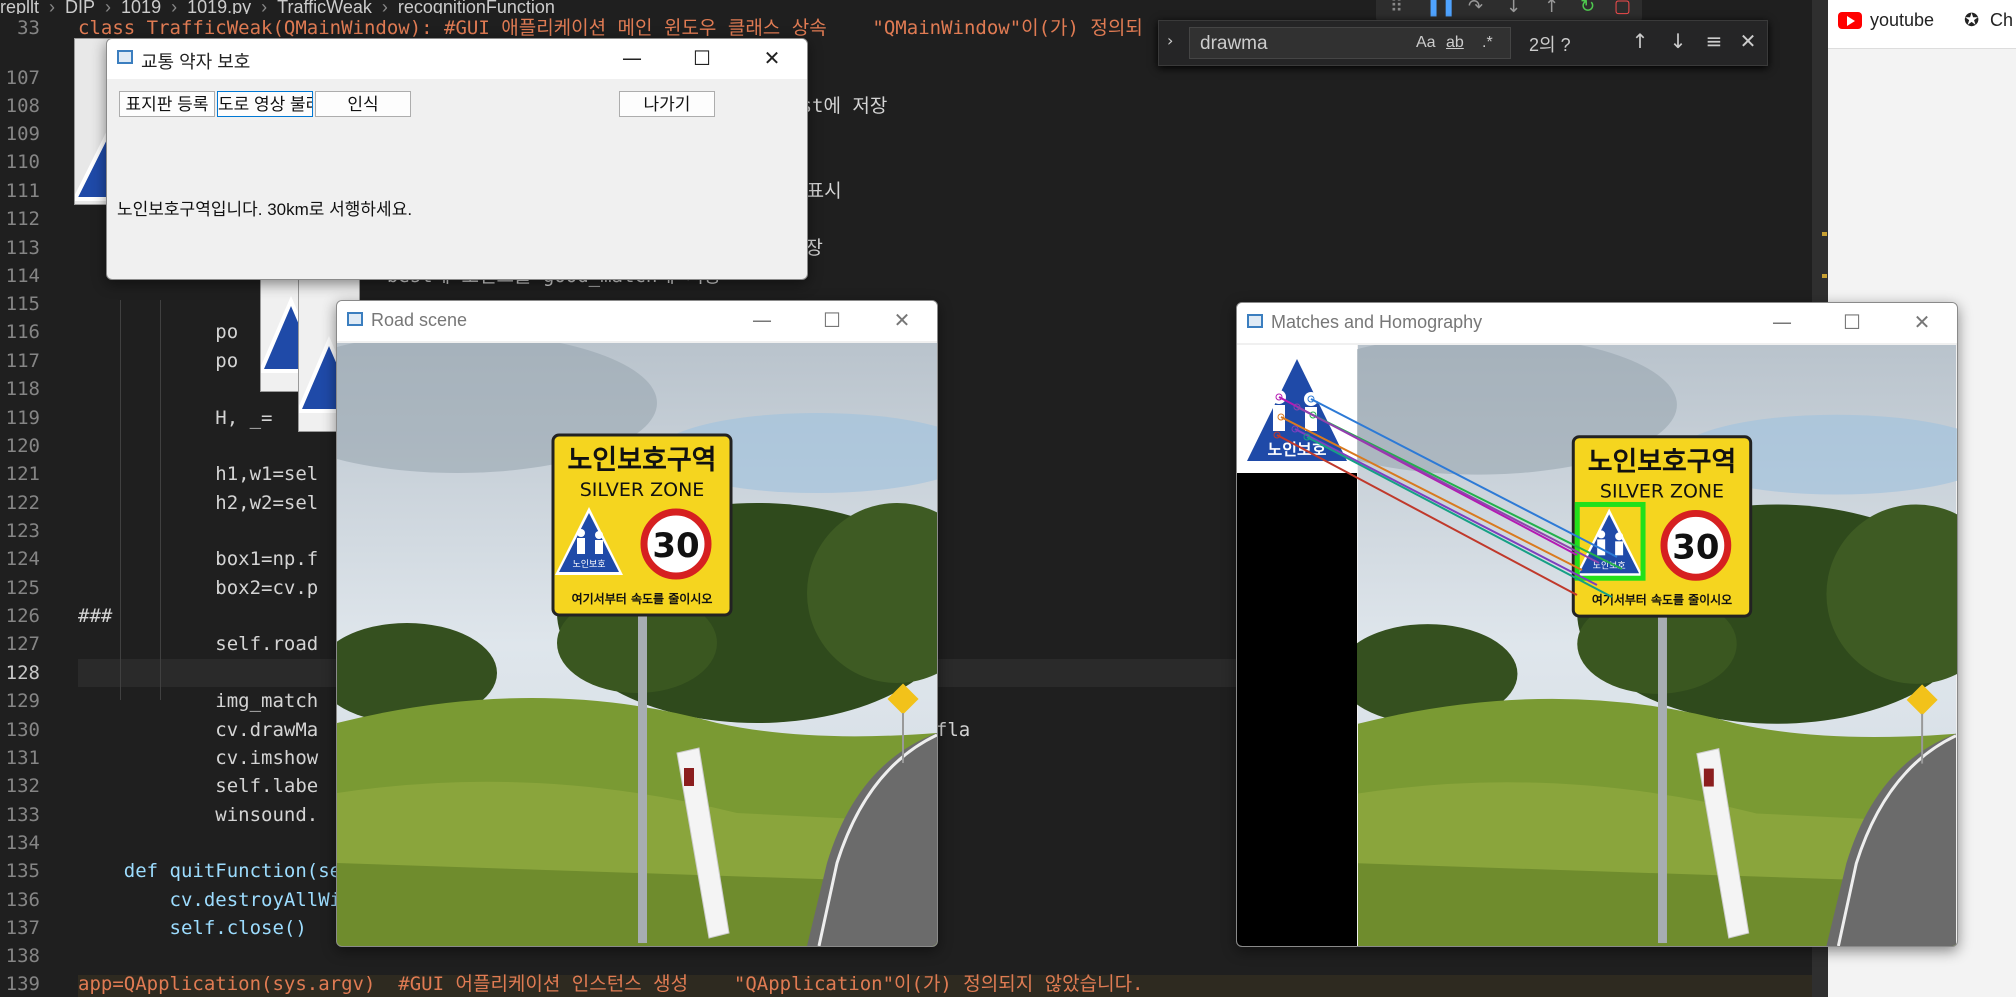 Image resolution: width=2016 pixels, height=997 pixels. Describe the element at coordinates (1971, 20) in the screenshot. I see `chatgpt-icon: ✪` at that location.